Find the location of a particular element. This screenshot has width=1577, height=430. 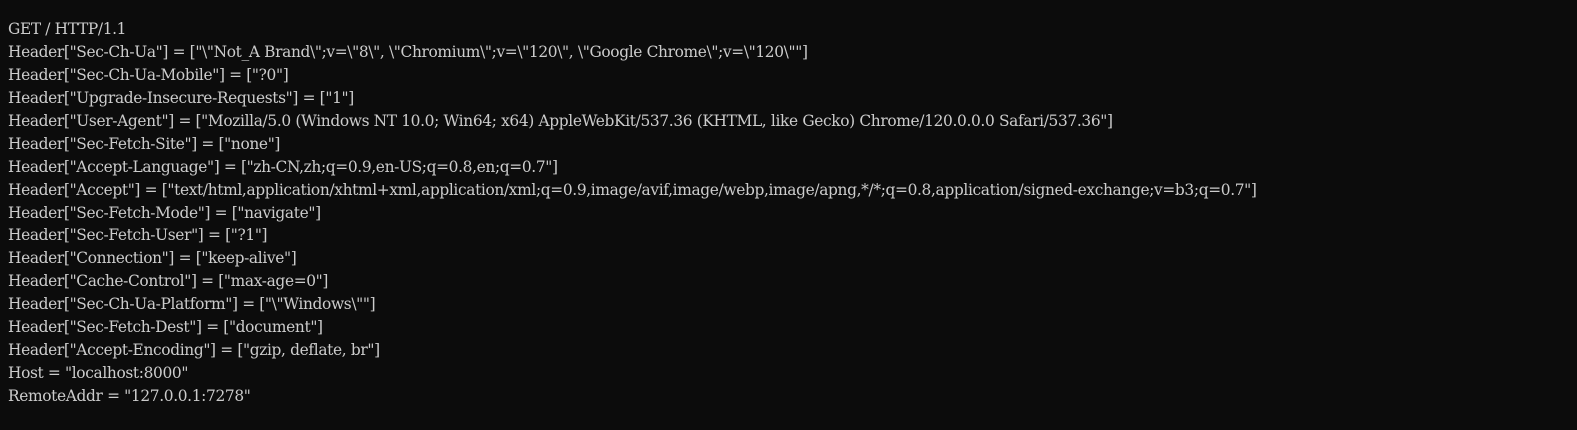

remote-addr-line: RemoteAddr = "127.0.0.1:7278" is located at coordinates (129, 396).